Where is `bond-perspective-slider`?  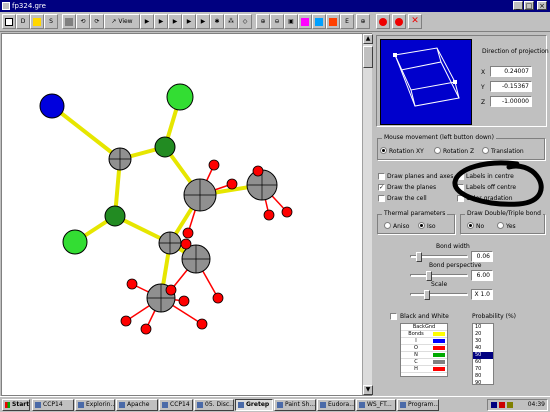 bond-perspective-slider is located at coordinates (439, 276).